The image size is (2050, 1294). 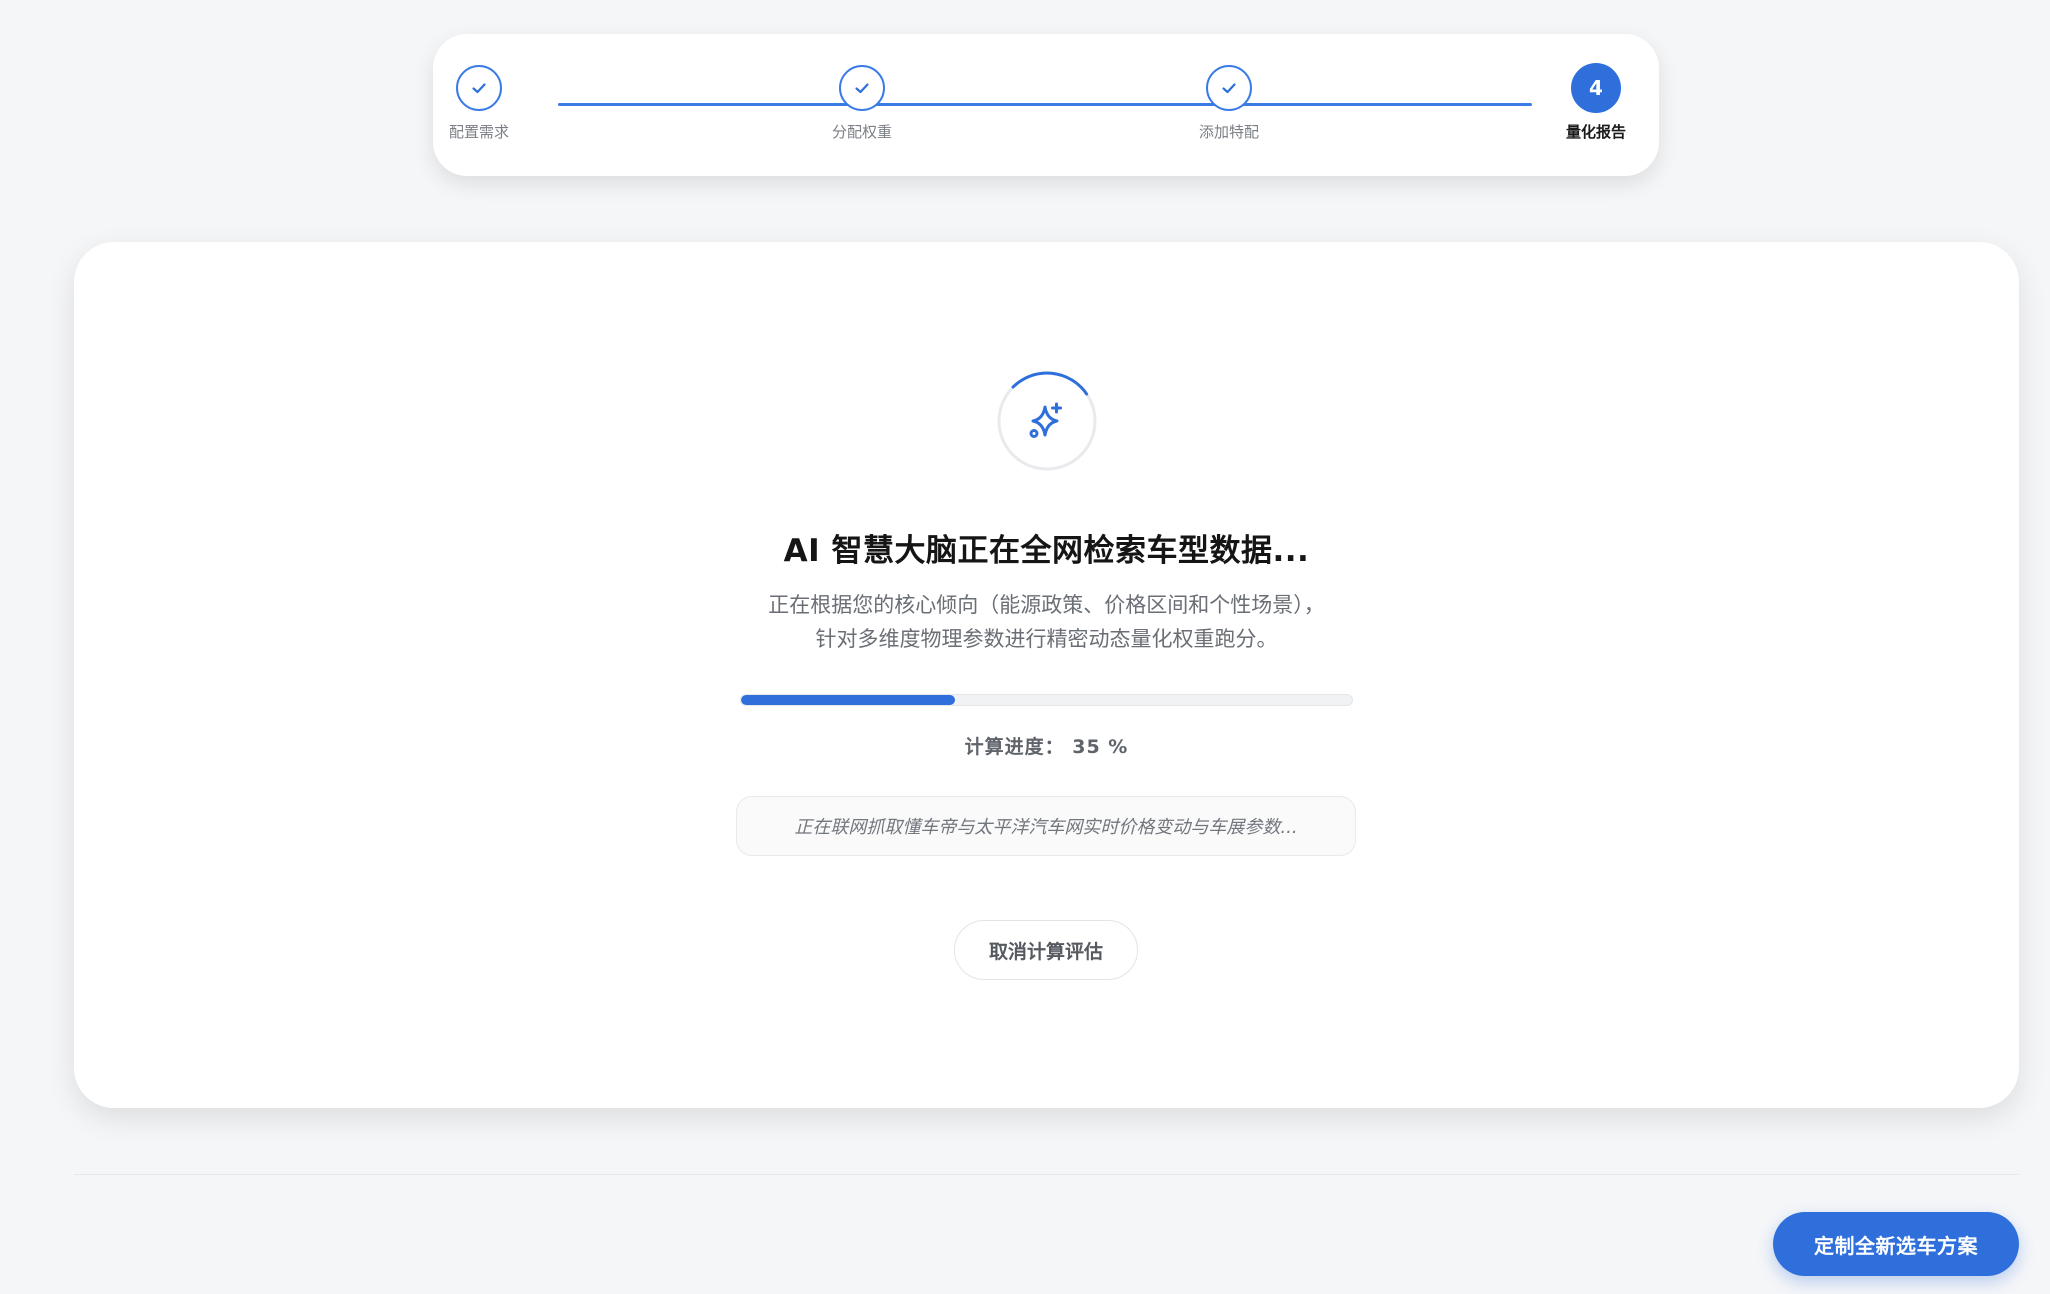 What do you see at coordinates (1046, 747) in the screenshot?
I see `progress-label: 计算进度： 35 %` at bounding box center [1046, 747].